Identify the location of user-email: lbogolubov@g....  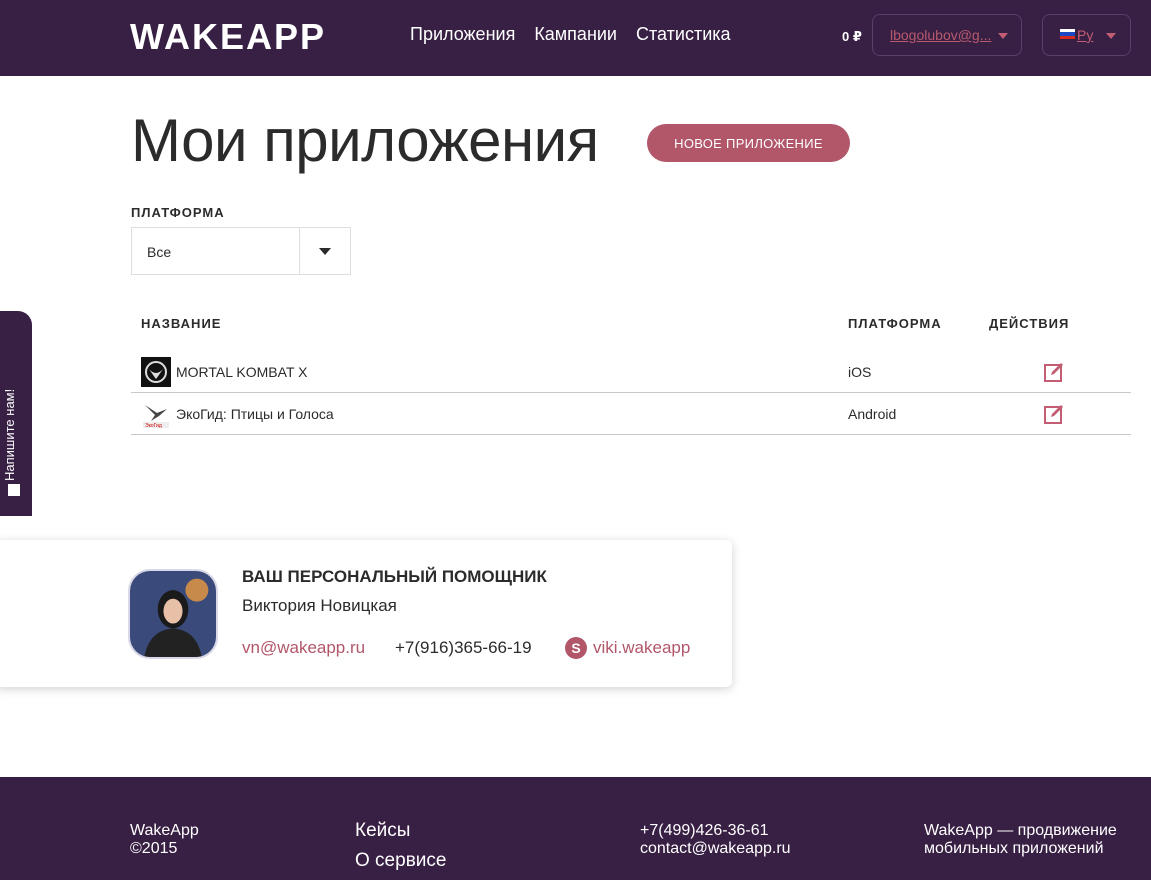
(942, 35).